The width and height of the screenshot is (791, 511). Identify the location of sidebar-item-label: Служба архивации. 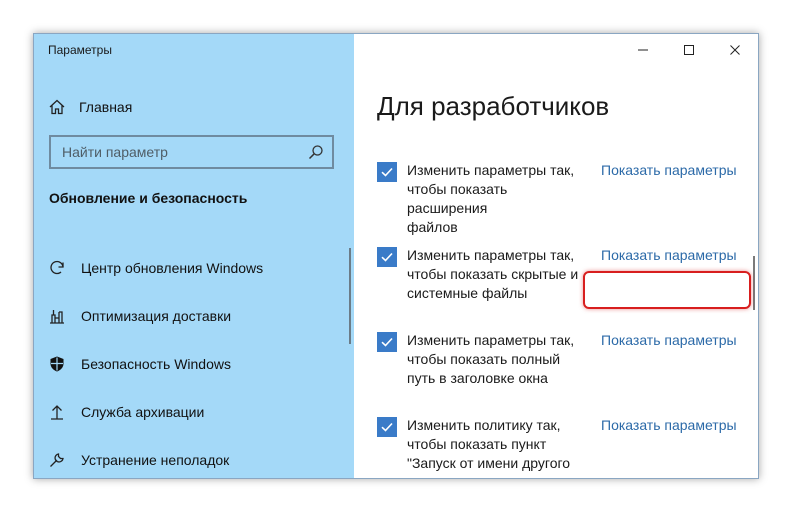
(143, 412).